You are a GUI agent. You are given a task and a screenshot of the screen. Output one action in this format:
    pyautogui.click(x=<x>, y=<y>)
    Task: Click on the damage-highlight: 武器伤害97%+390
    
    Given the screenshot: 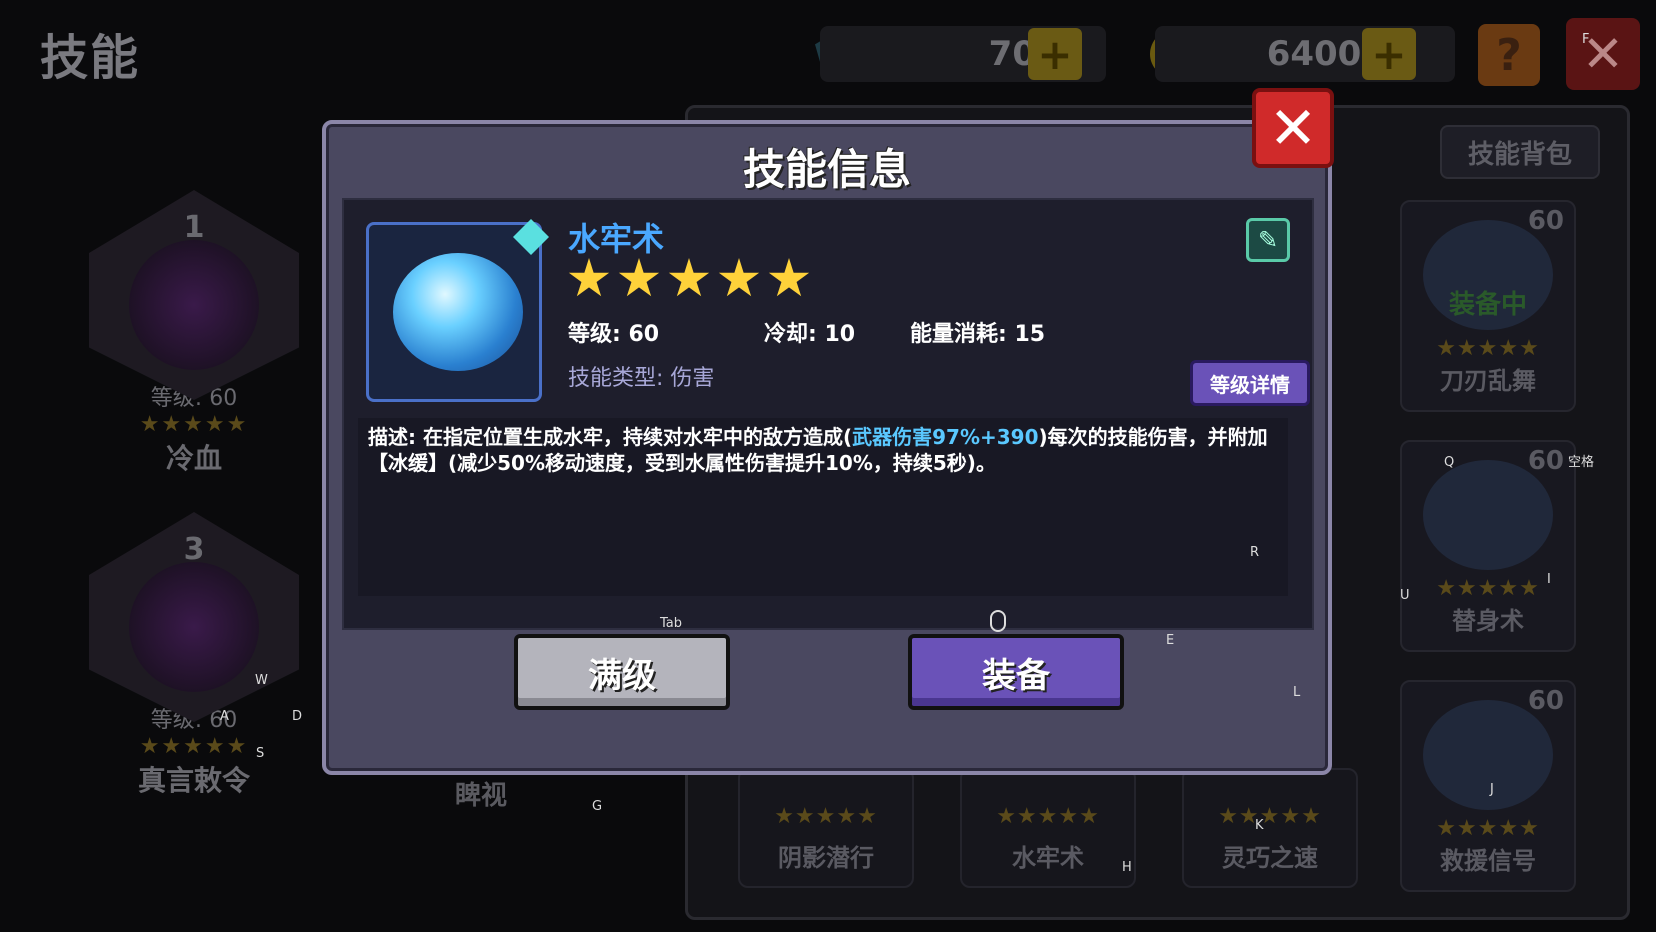 What is the action you would take?
    pyautogui.click(x=945, y=437)
    